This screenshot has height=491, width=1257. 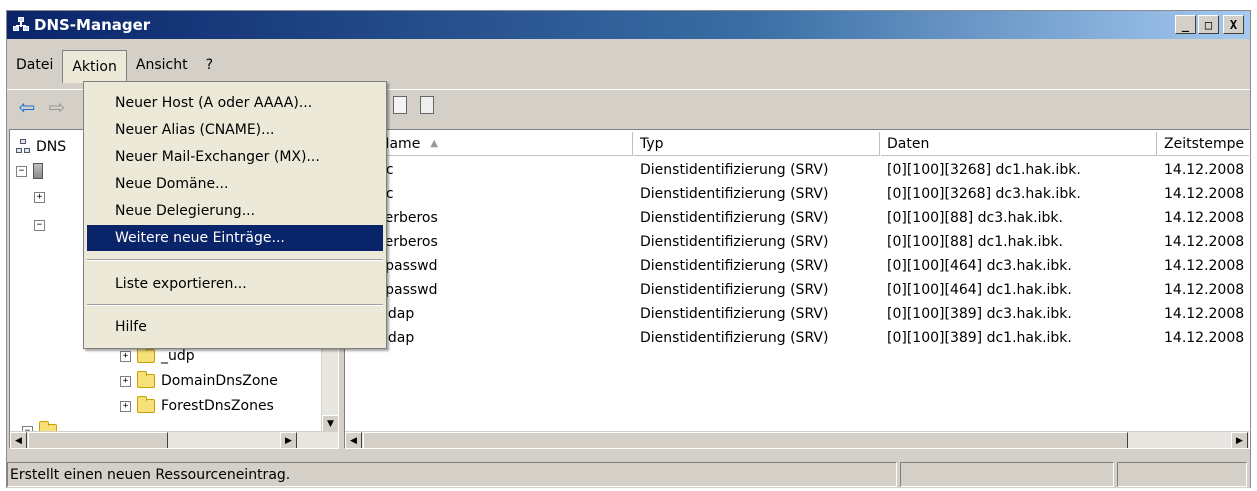 I want to click on menu-ansicht: Ansicht, so click(x=162, y=65).